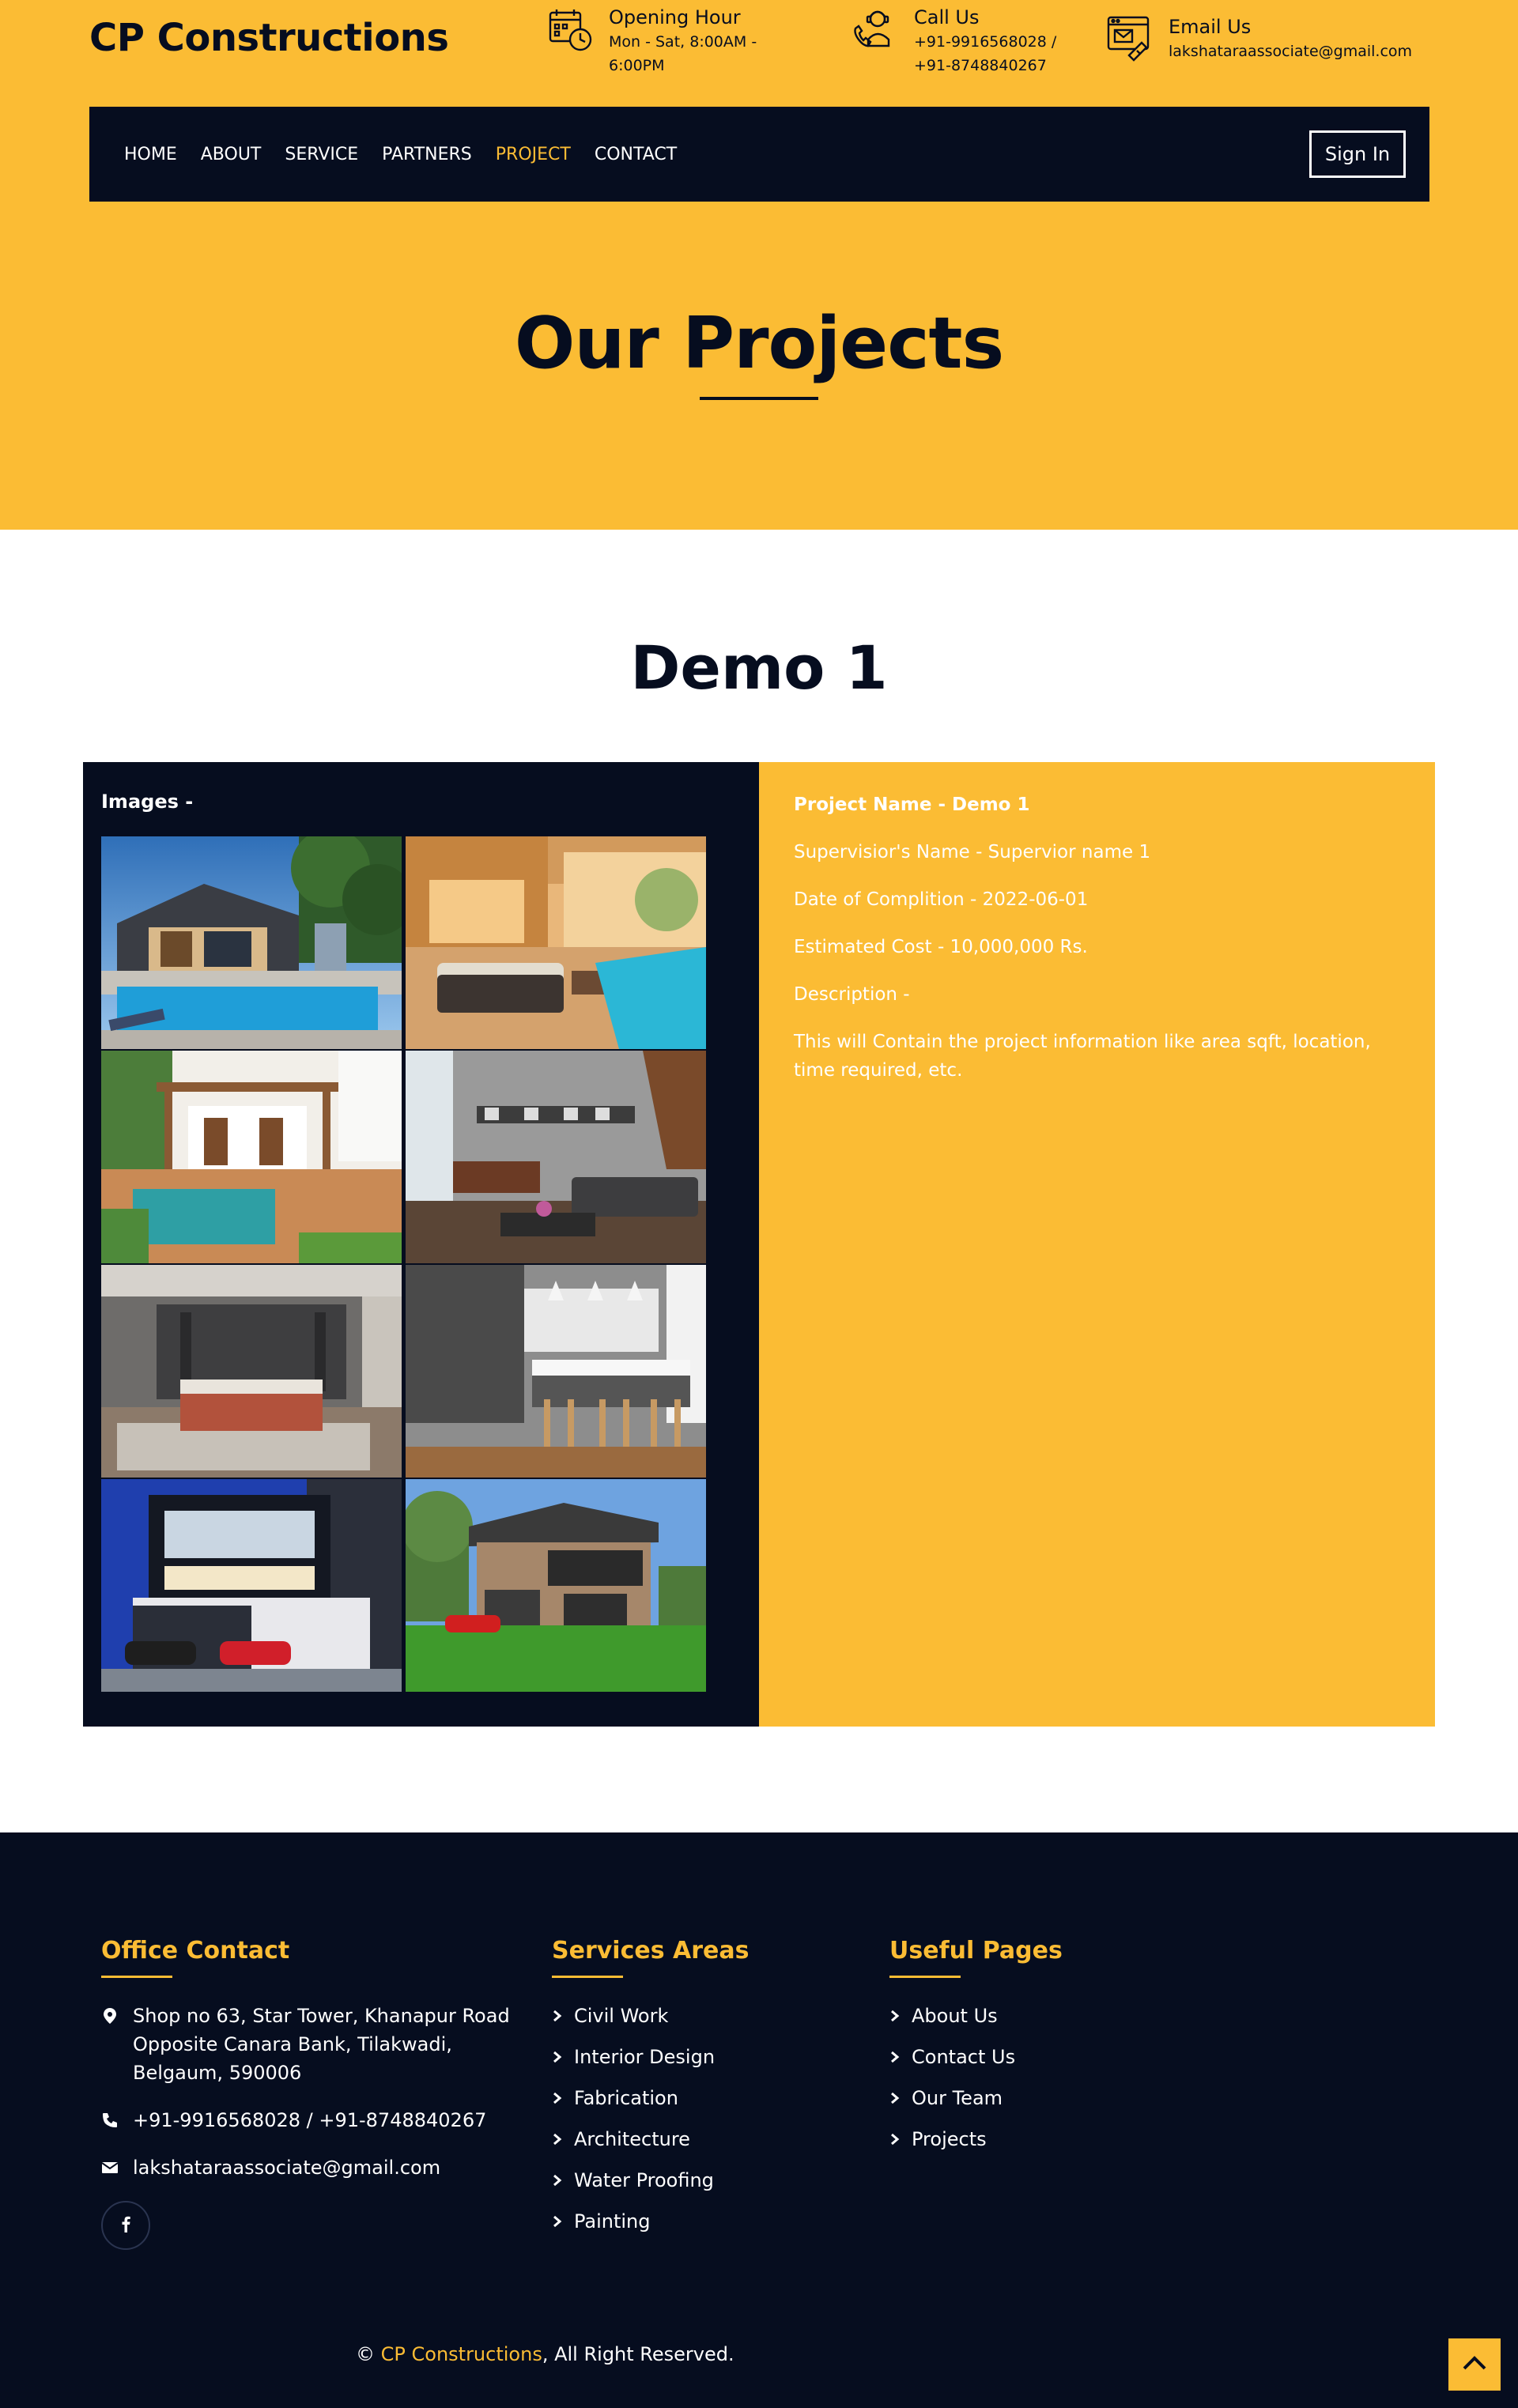  I want to click on email-us-value: lakshataraassociate@gmail.com, so click(1335, 51).